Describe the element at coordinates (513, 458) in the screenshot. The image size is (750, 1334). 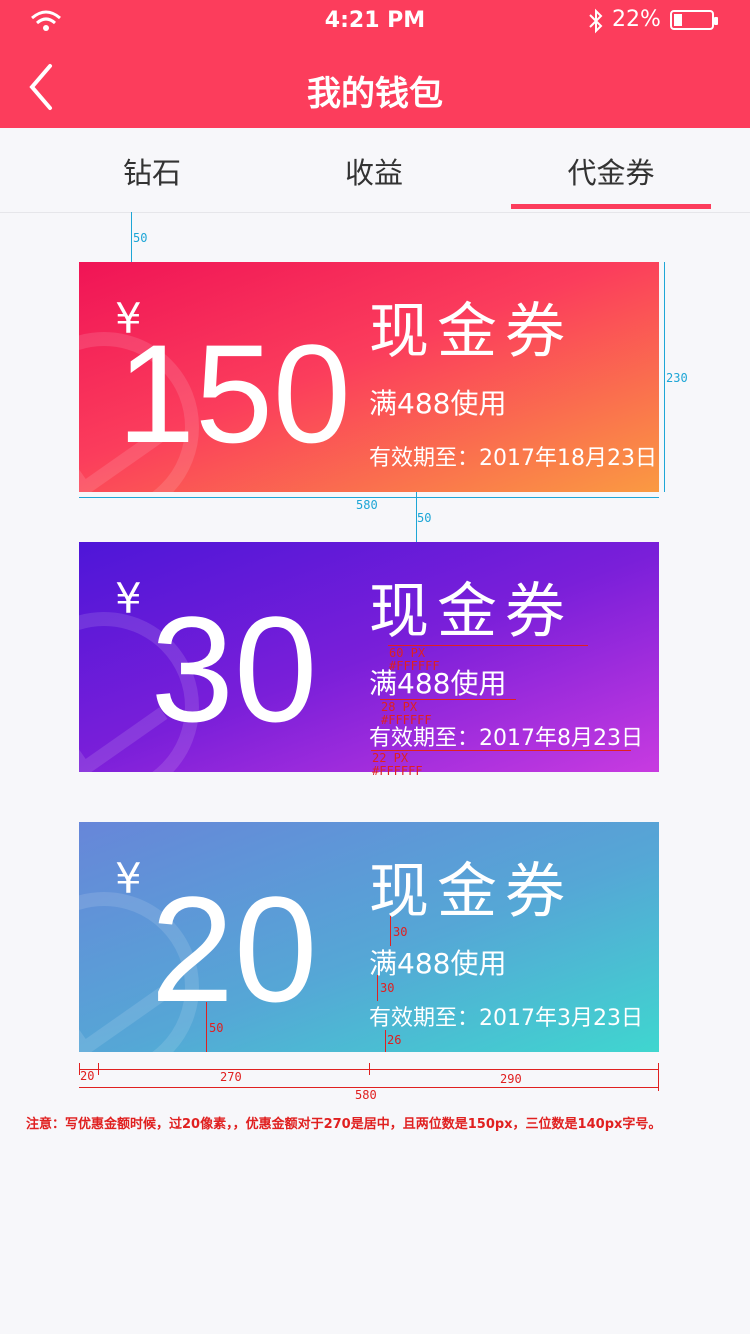
I see `voucher-expiry: 有效期至：2017年18月23日` at that location.